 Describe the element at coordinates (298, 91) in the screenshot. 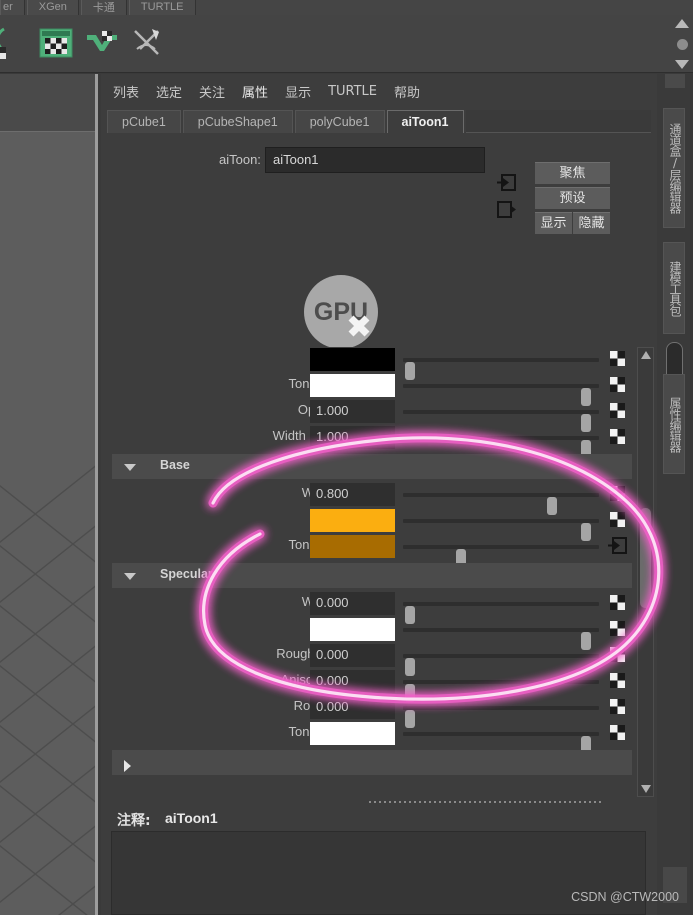

I see `menu-show: 显示` at that location.